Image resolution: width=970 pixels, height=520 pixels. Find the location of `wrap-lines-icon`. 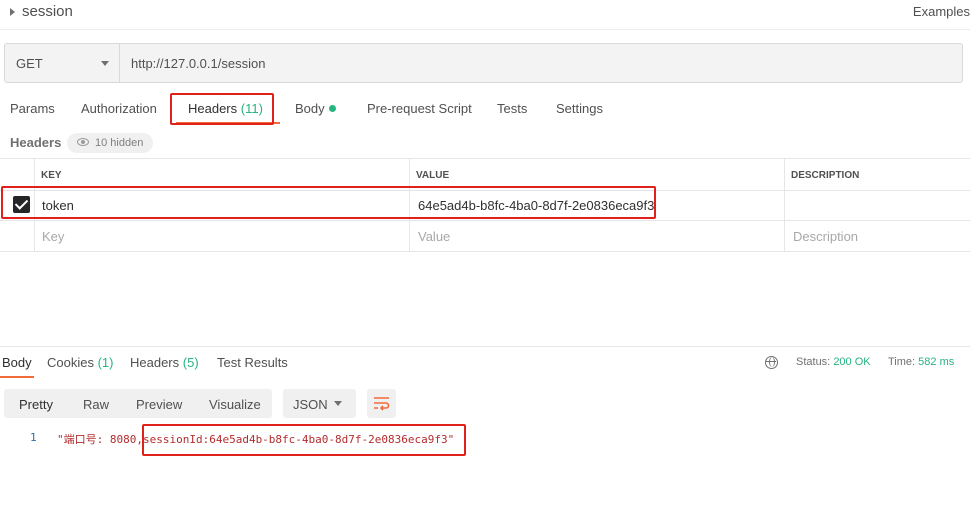

wrap-lines-icon is located at coordinates (382, 404).